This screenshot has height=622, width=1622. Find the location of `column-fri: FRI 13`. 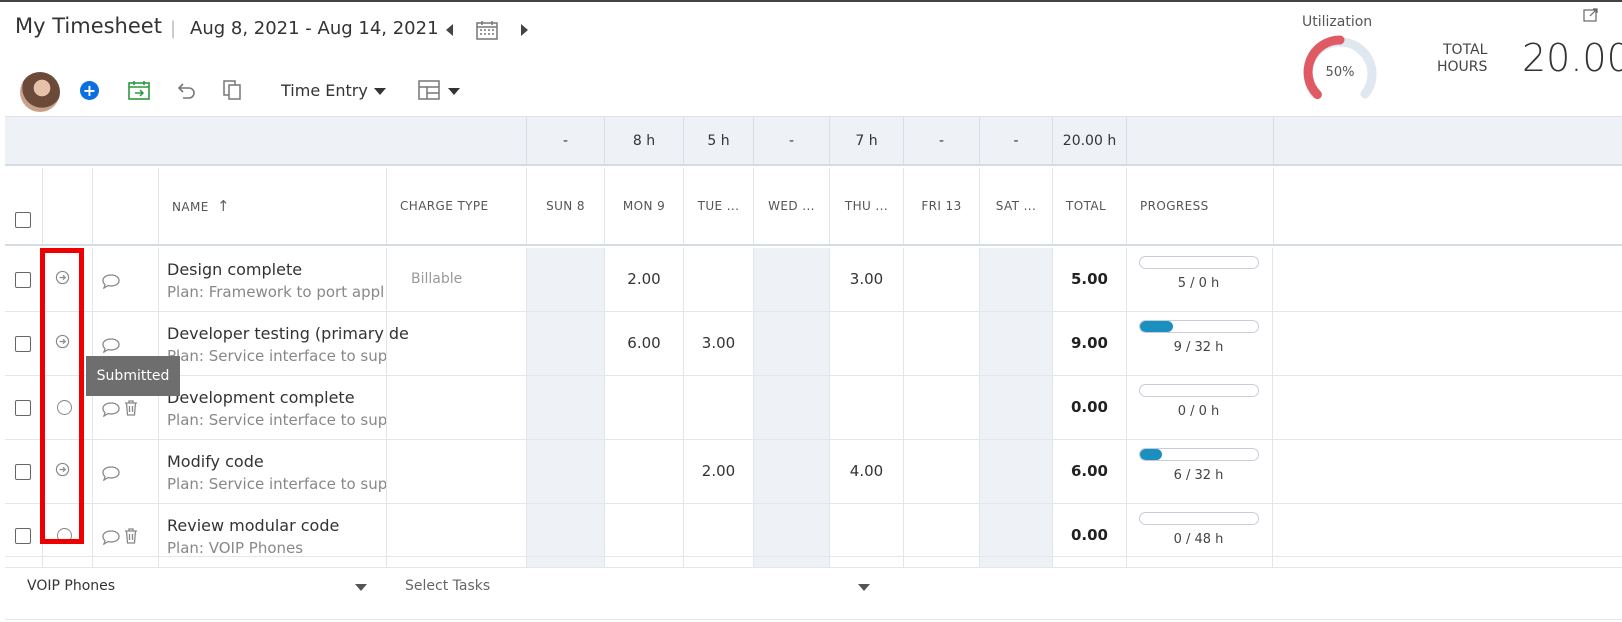

column-fri: FRI 13 is located at coordinates (941, 206).